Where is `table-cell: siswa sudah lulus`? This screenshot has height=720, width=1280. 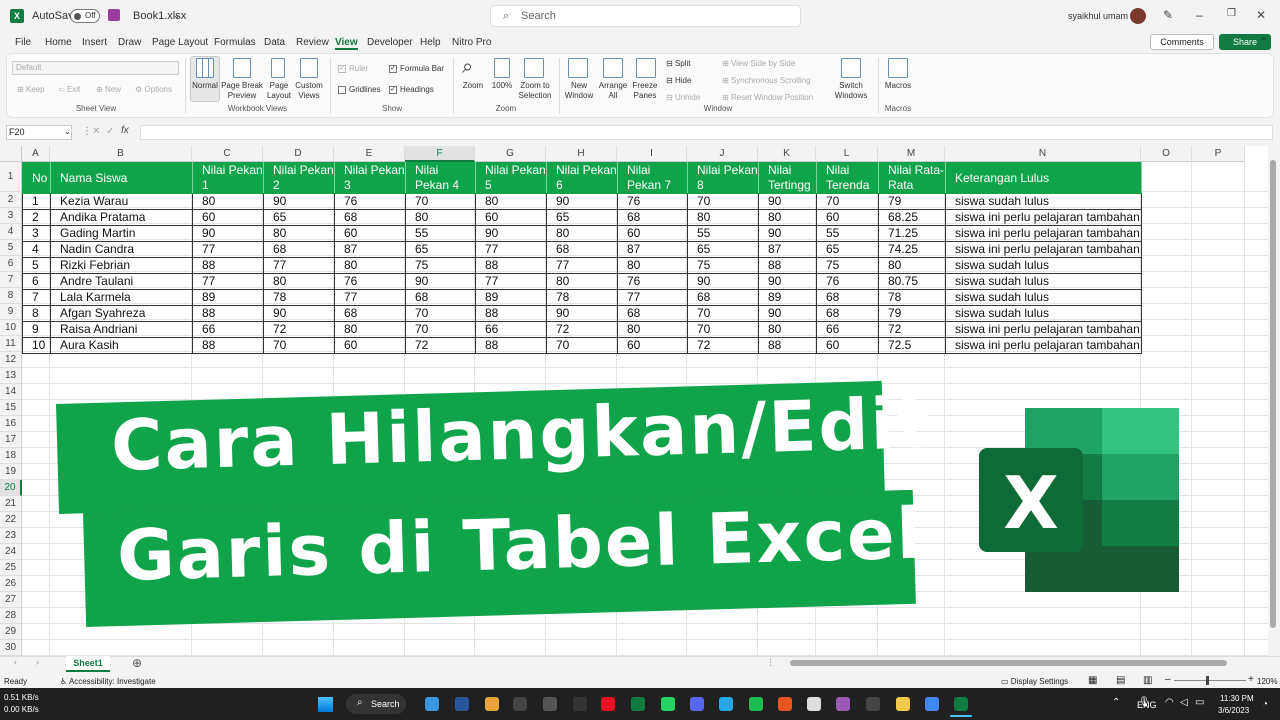
table-cell: siswa sudah lulus is located at coordinates (1043, 265).